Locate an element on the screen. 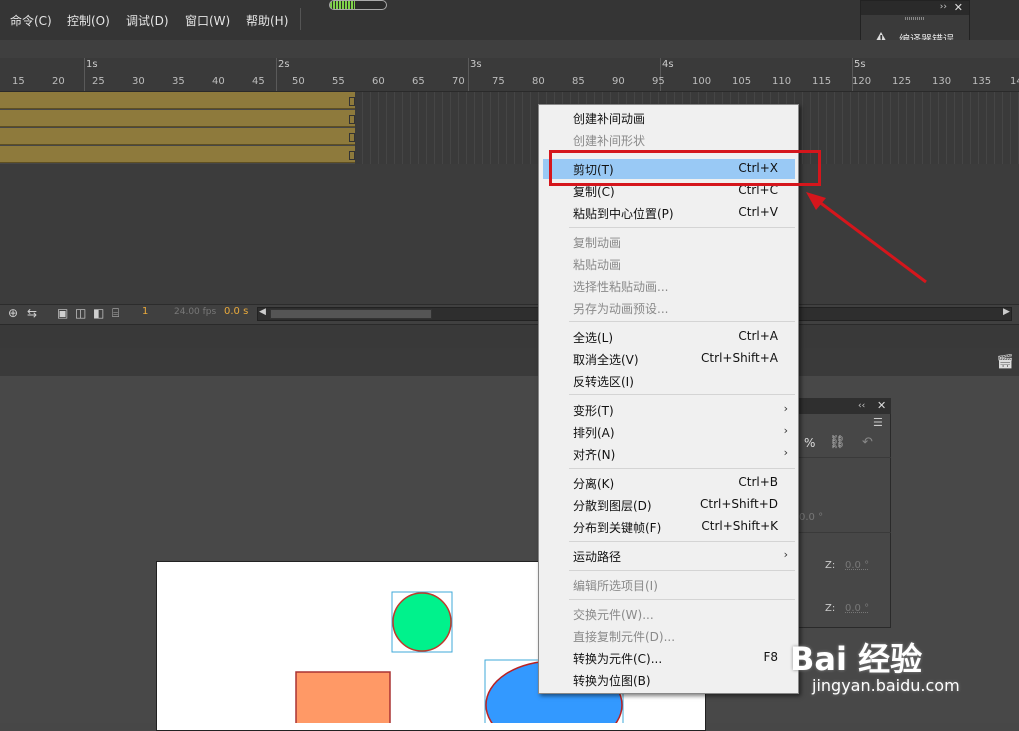 This screenshot has height=731, width=1019. arrow-line is located at coordinates (870, 240).